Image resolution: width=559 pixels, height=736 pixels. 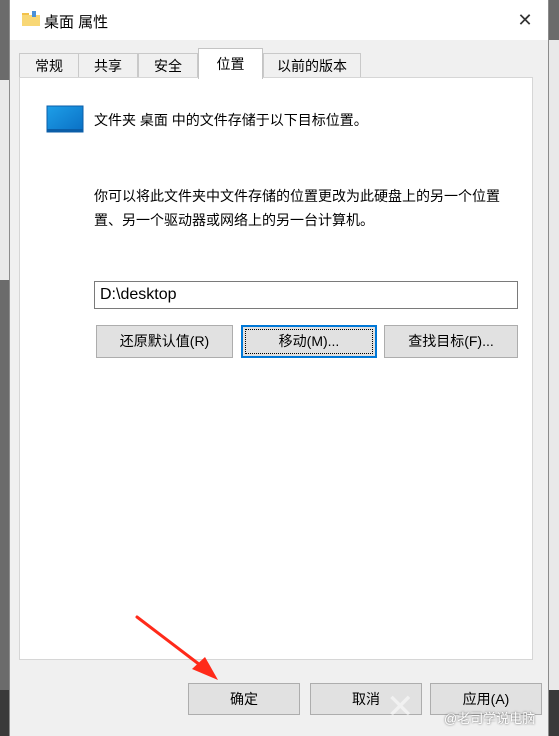 What do you see at coordinates (164, 341) in the screenshot?
I see `restore-default-button: 还原默认值(R)` at bounding box center [164, 341].